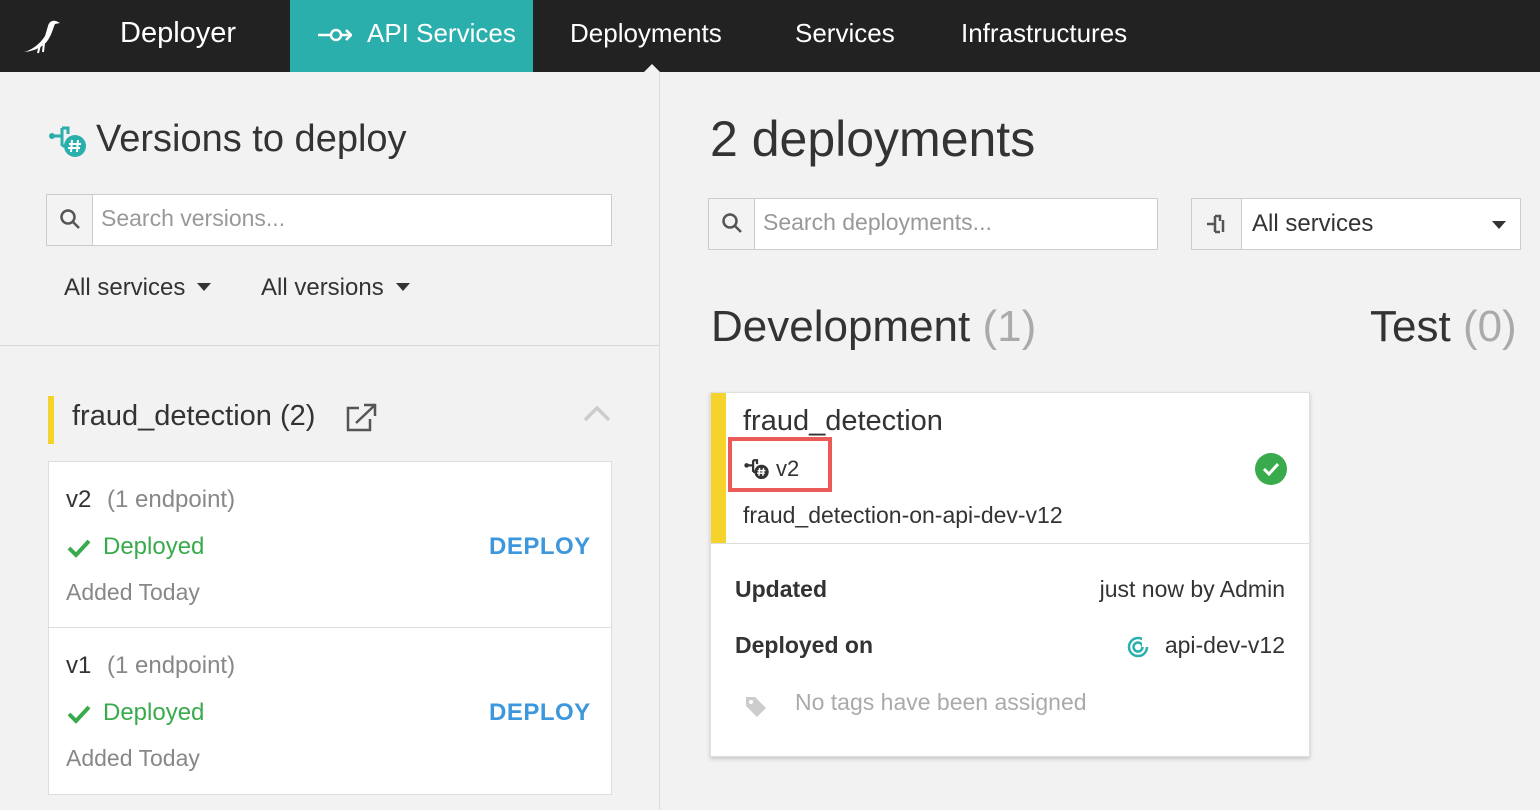  I want to click on tab-services: Services, so click(845, 33).